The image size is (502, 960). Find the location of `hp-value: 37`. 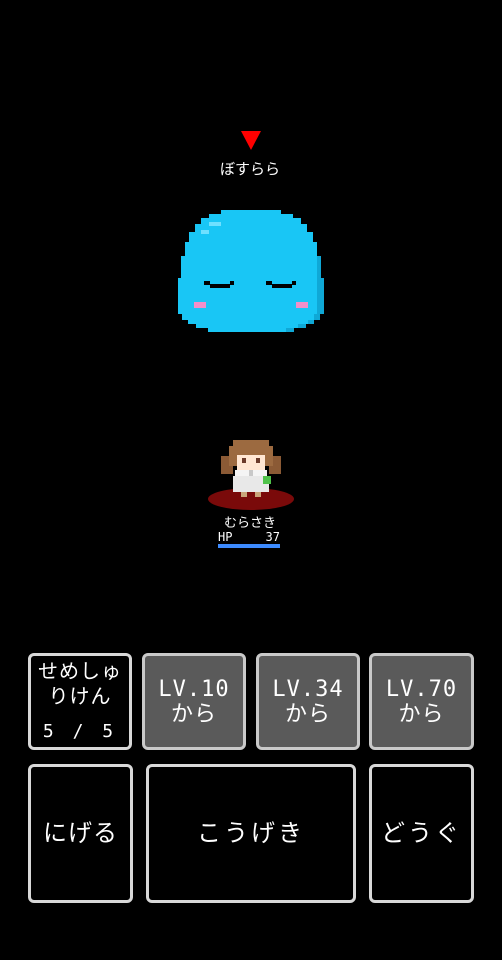

hp-value: 37 is located at coordinates (272, 537).